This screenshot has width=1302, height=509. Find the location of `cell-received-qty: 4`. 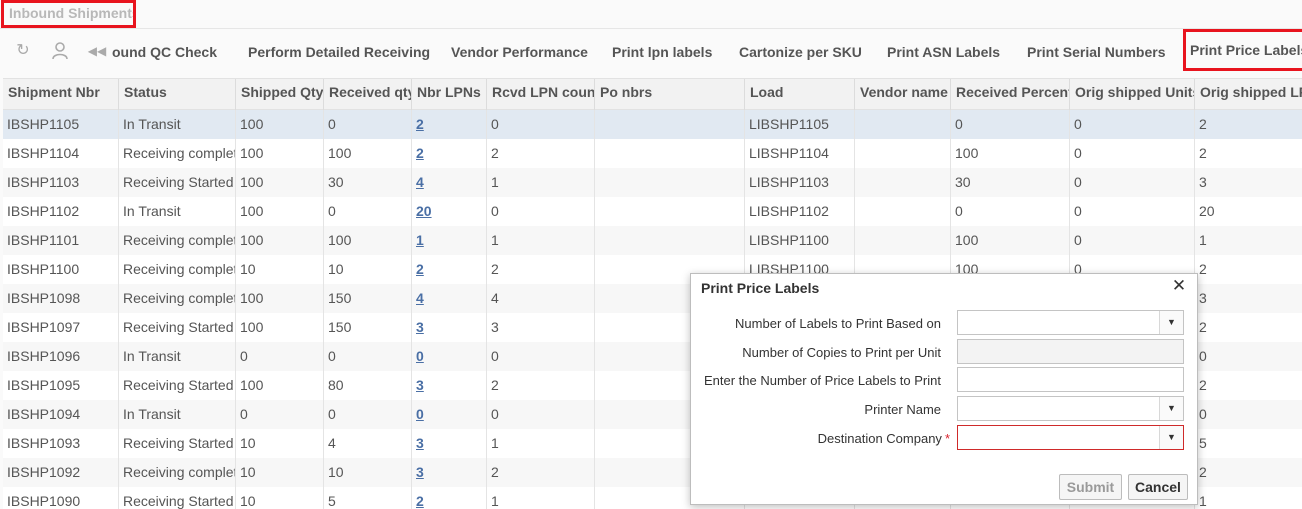

cell-received-qty: 4 is located at coordinates (368, 443).